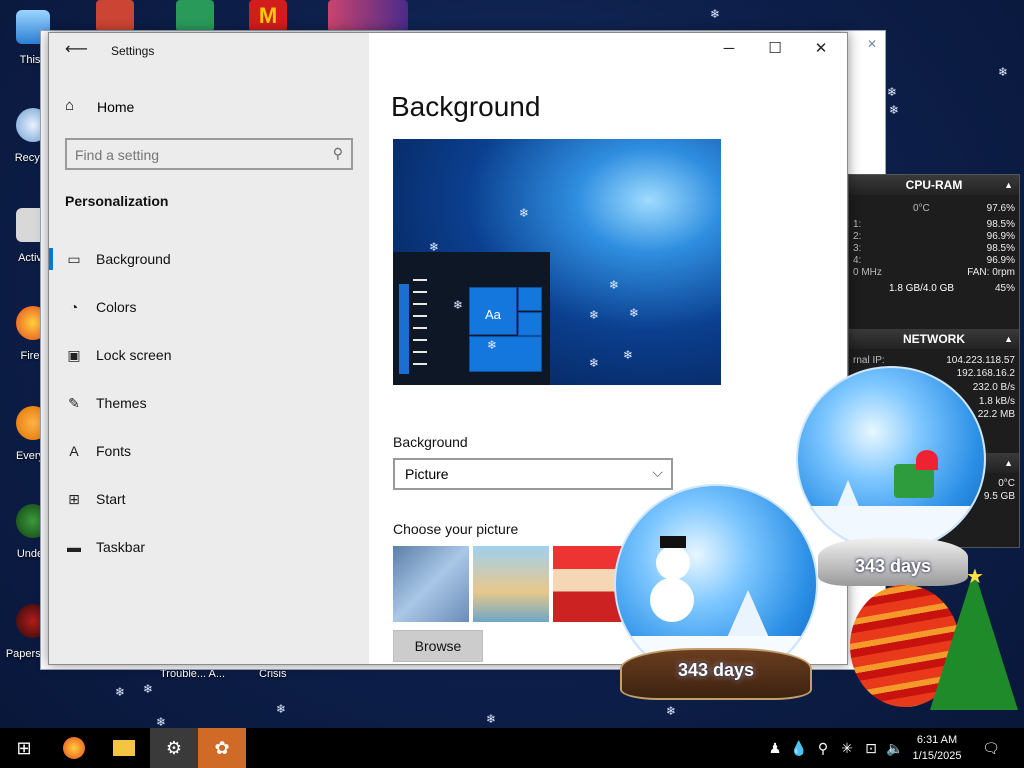  I want to click on nav-item-themes: ✎ Themes, so click(209, 403).